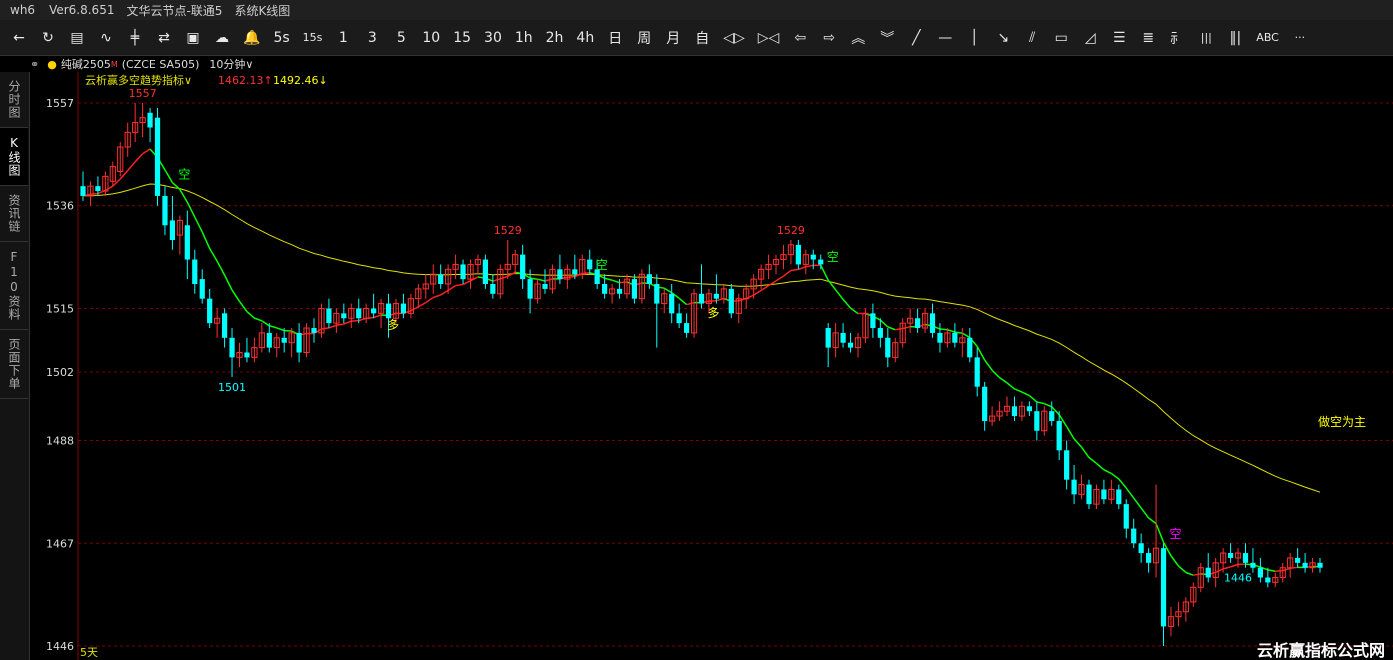 This screenshot has width=1393, height=660. What do you see at coordinates (585, 38) in the screenshot?
I see `period-button-19: 4h` at bounding box center [585, 38].